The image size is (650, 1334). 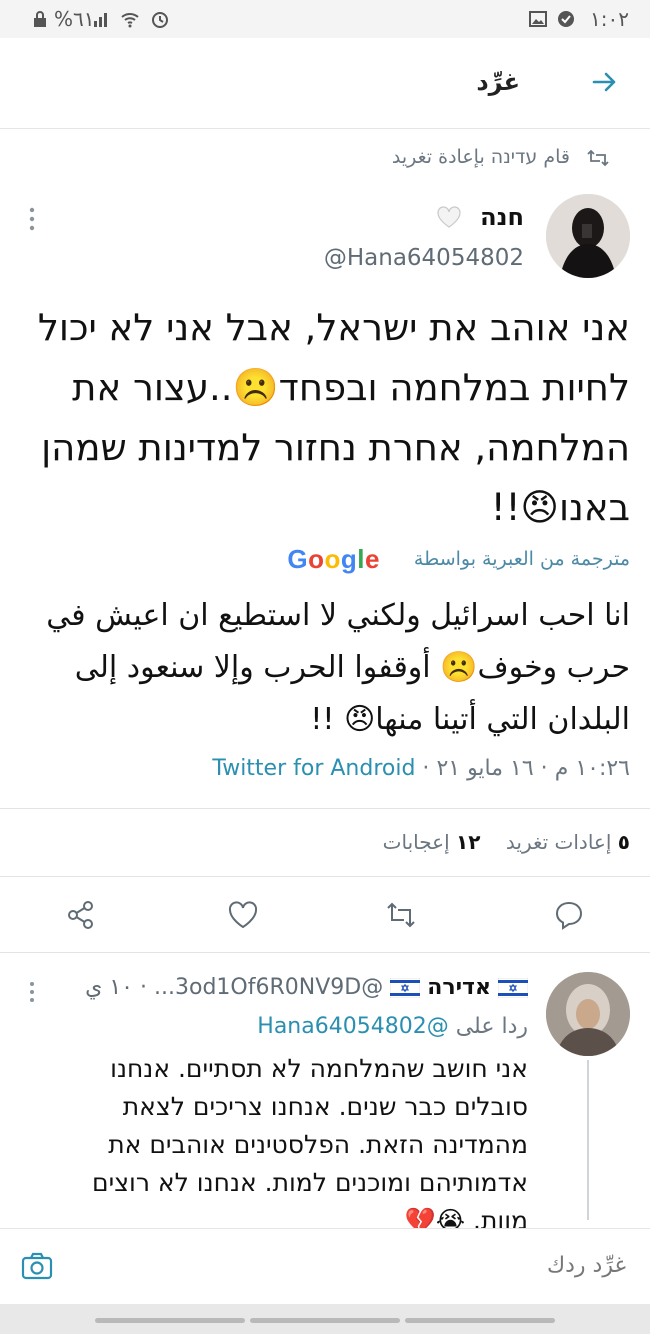 I want to click on wifi-icon, so click(x=130, y=20).